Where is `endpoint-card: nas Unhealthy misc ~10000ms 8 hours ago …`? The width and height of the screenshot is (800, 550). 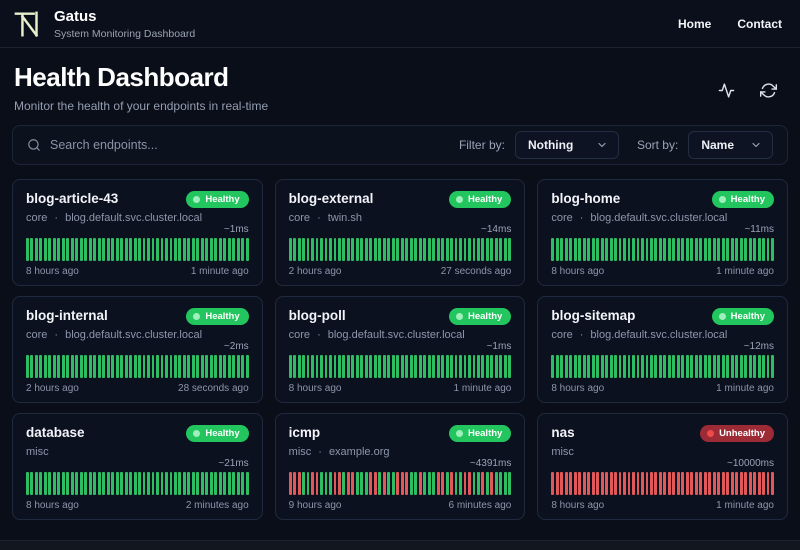 endpoint-card: nas Unhealthy misc ~10000ms 8 hours ago … is located at coordinates (662, 466).